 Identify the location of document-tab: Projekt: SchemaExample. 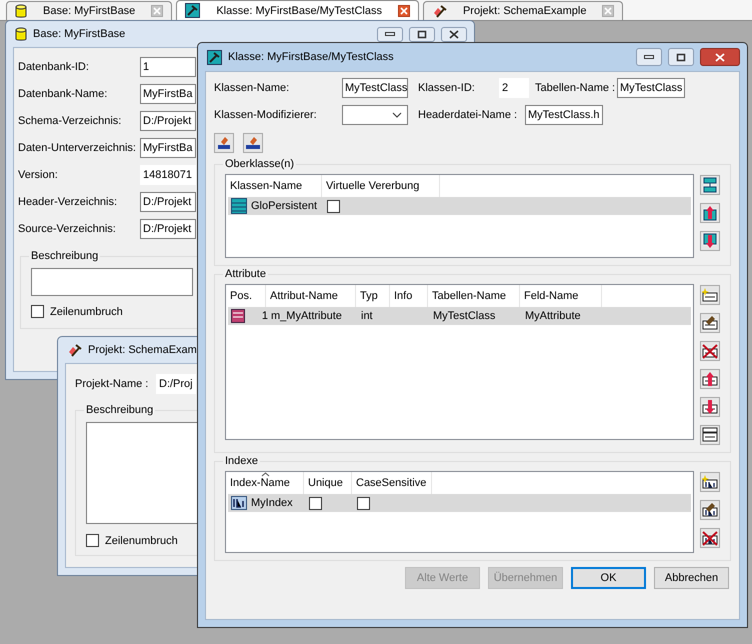
(523, 10).